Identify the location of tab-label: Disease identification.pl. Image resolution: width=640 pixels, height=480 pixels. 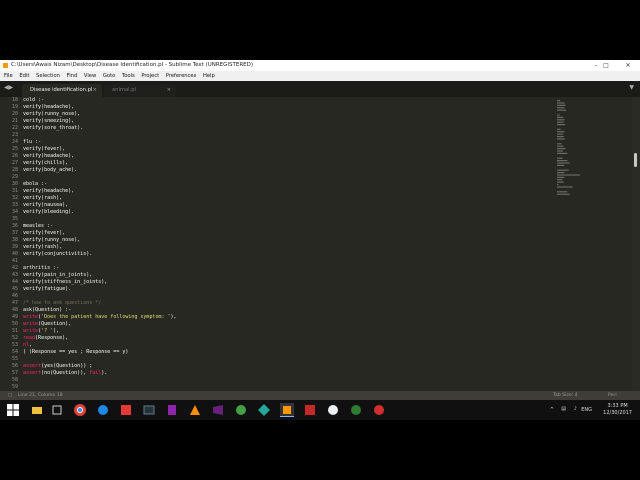
(61, 90).